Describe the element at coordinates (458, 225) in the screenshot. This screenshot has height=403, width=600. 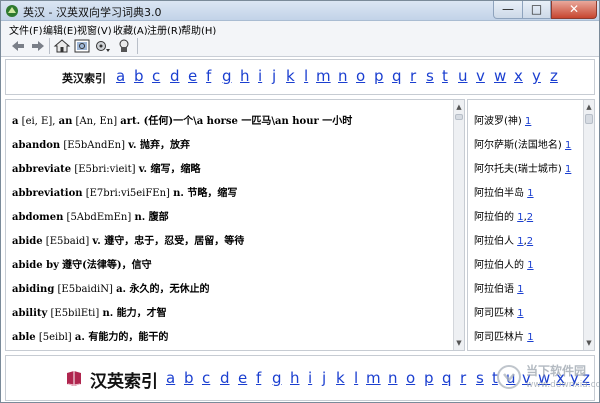
I see `entries-scrollbar: ▲ ▼` at that location.